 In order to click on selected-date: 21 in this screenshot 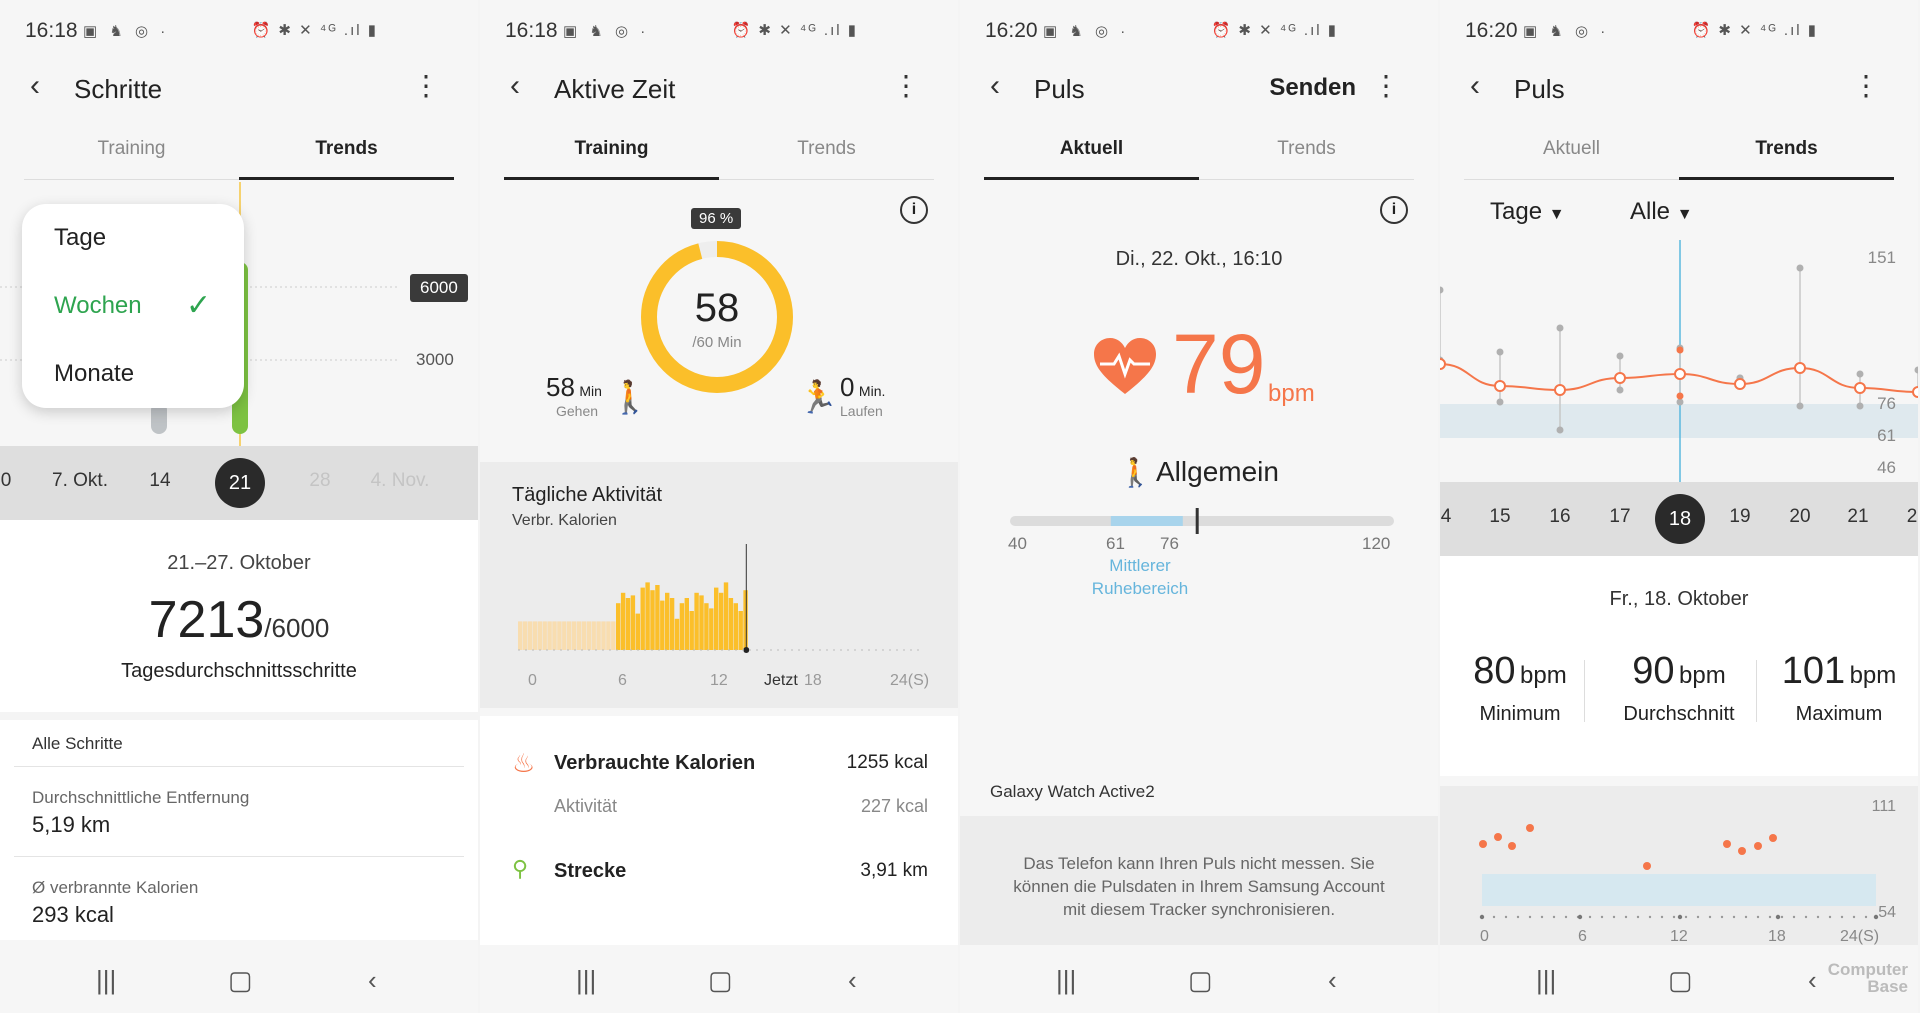, I will do `click(240, 483)`.